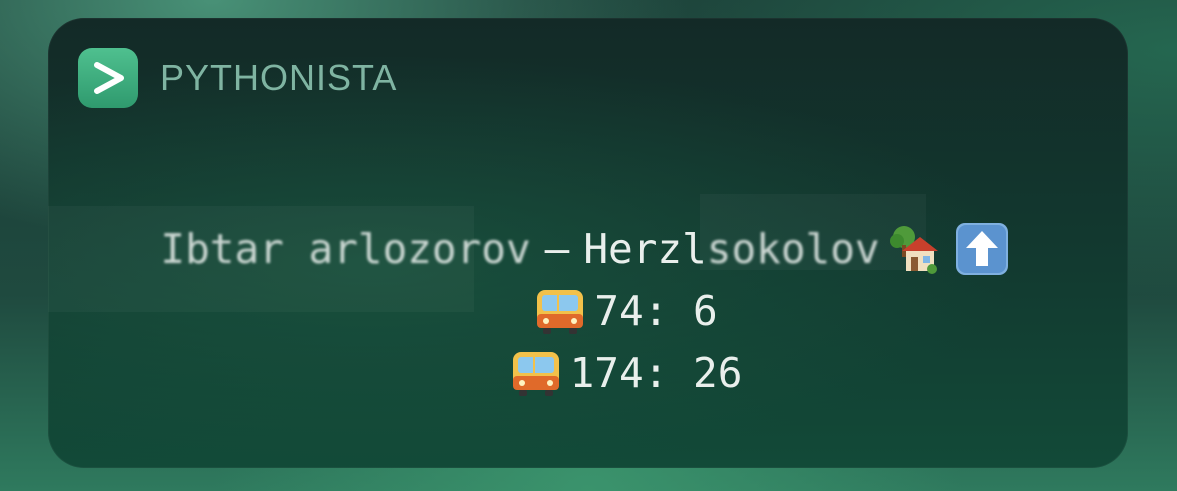 The image size is (1177, 491). Describe the element at coordinates (982, 249) in the screenshot. I see `up-arrow-icon` at that location.